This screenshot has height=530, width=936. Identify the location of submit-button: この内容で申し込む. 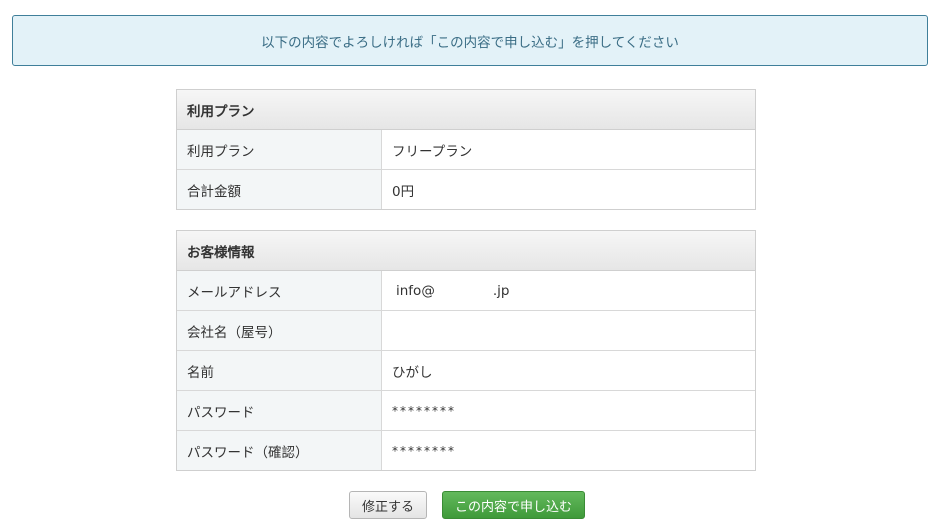
(513, 505).